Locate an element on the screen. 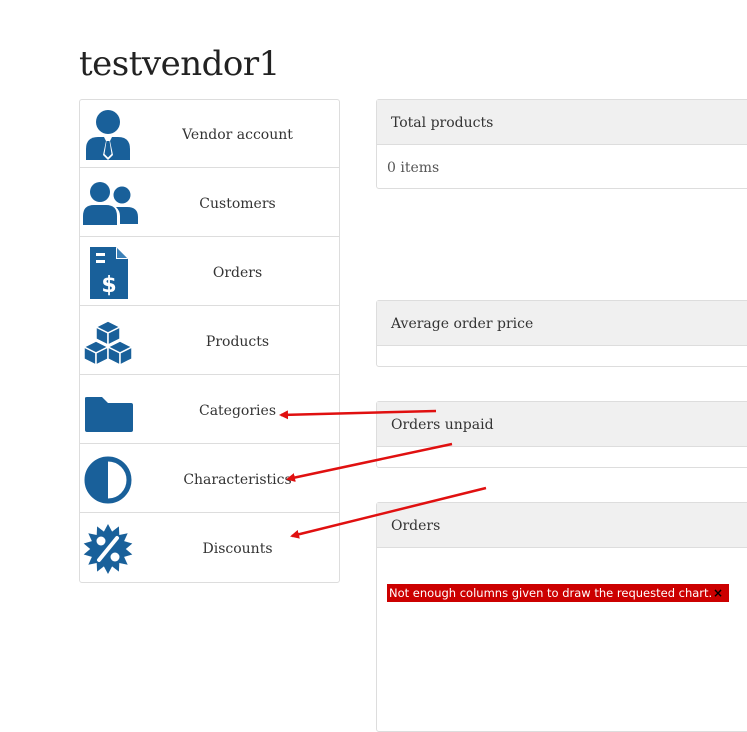 This screenshot has height=732, width=747. boxes-icon is located at coordinates (110, 341).